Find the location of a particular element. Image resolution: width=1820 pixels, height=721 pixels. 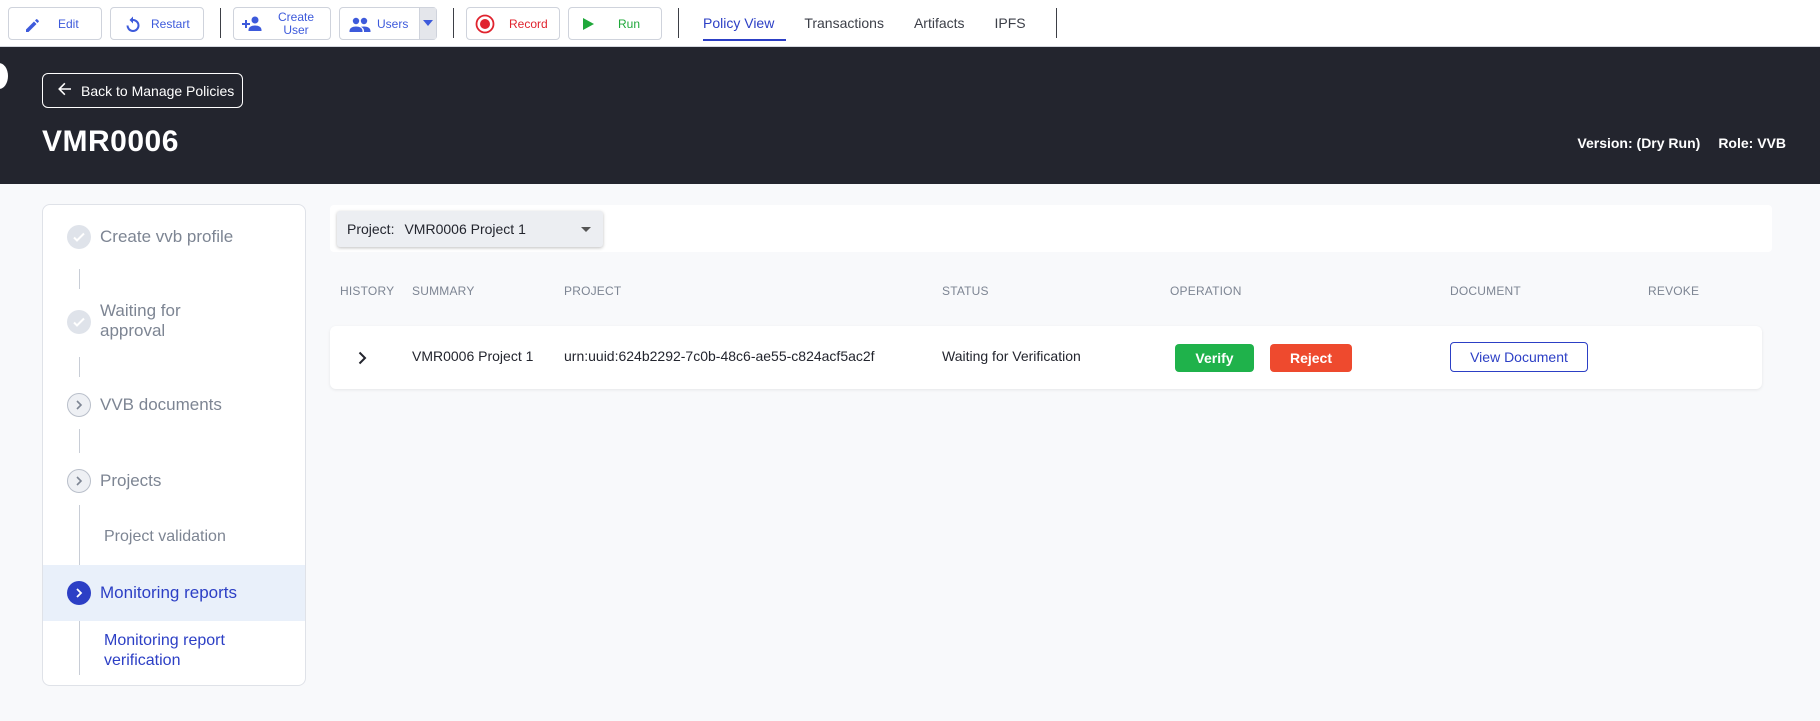

restart-label: Restart is located at coordinates (170, 23).